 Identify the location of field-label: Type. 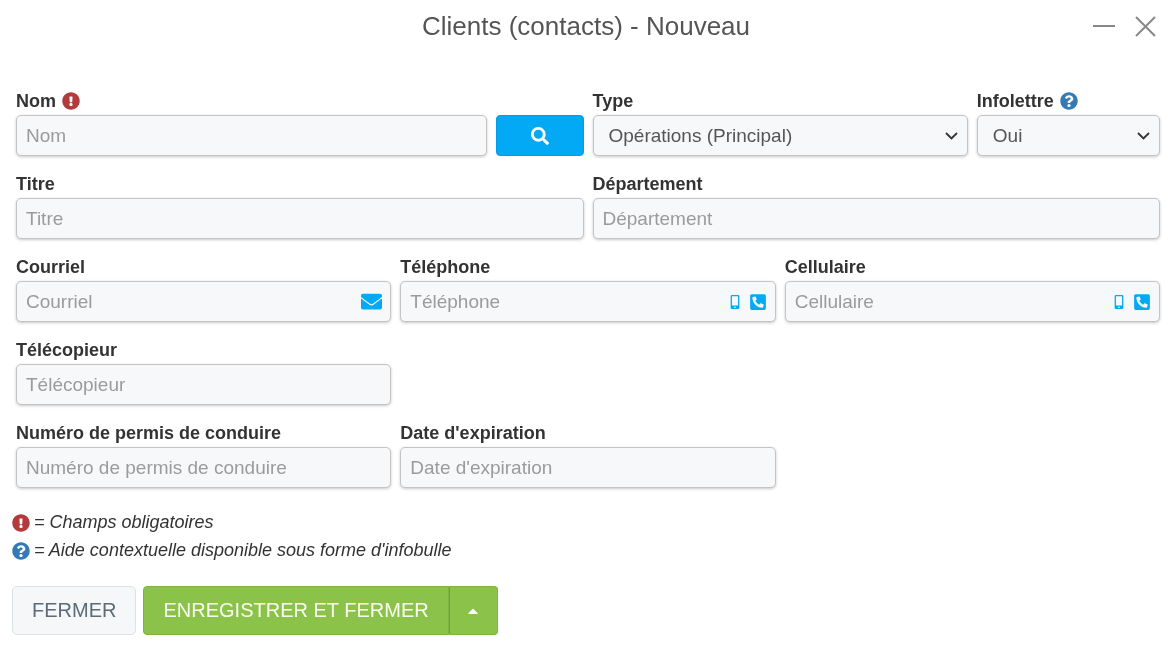
(613, 101).